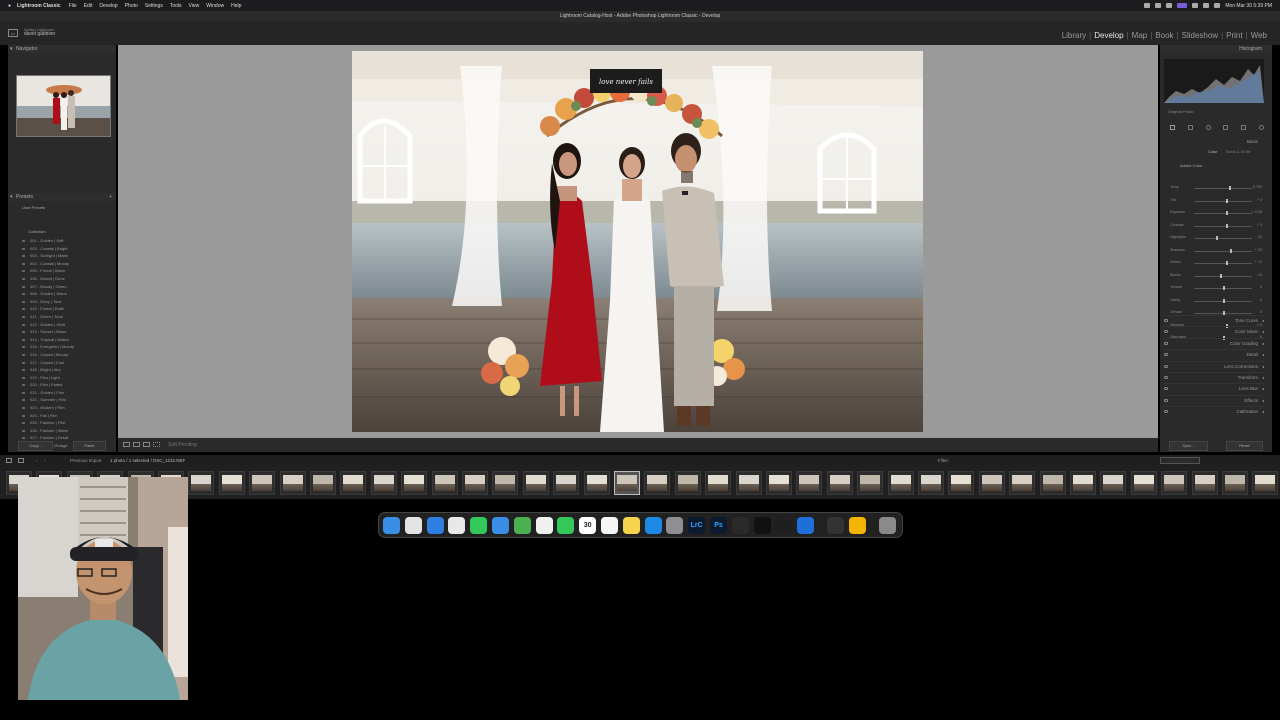  I want to click on module-develop: Develop, so click(1108, 35).